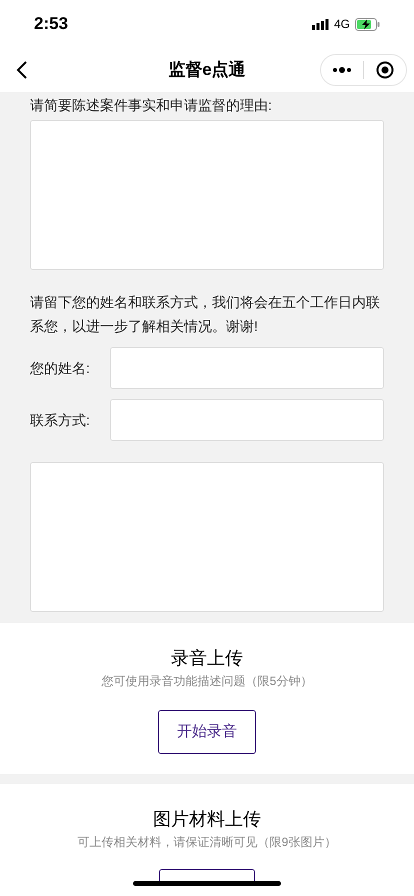 The width and height of the screenshot is (414, 896). I want to click on record-button: 开始录音, so click(207, 732).